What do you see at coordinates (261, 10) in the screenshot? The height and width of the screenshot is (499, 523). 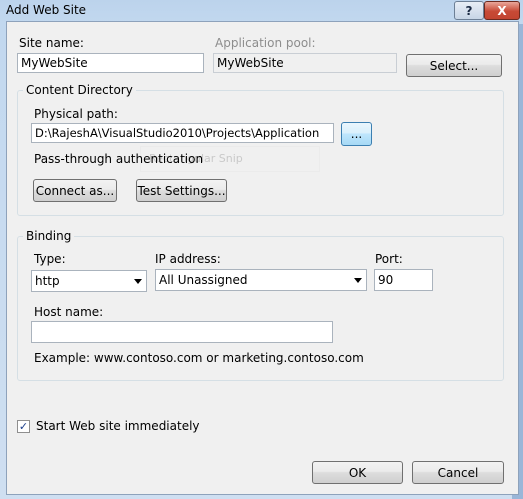 I see `title-bar: Add Web Site ? X` at bounding box center [261, 10].